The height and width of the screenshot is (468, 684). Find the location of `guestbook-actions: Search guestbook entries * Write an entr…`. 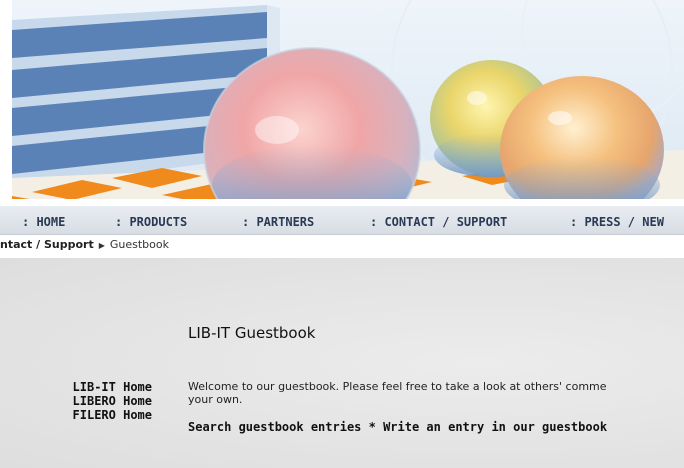

guestbook-actions: Search guestbook entries * Write an entr… is located at coordinates (397, 427).